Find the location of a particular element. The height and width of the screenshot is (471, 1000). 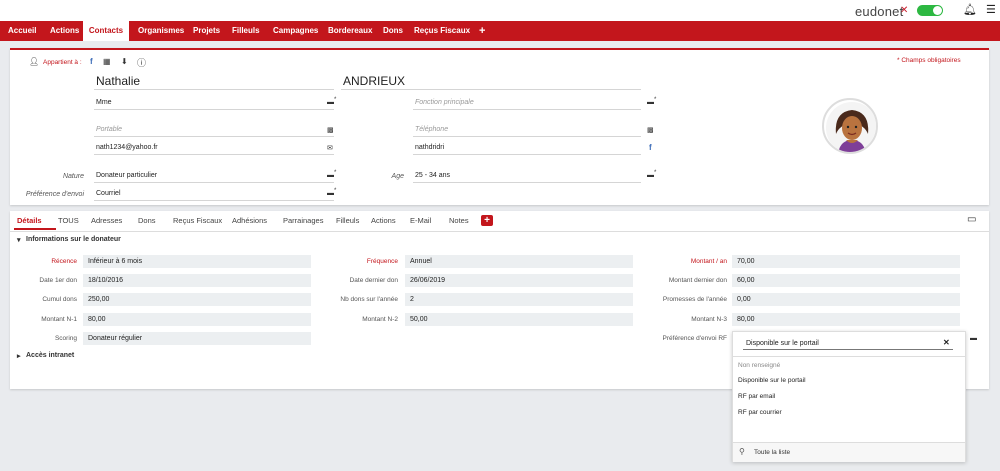

envelope-icon: ✉ is located at coordinates (330, 148).